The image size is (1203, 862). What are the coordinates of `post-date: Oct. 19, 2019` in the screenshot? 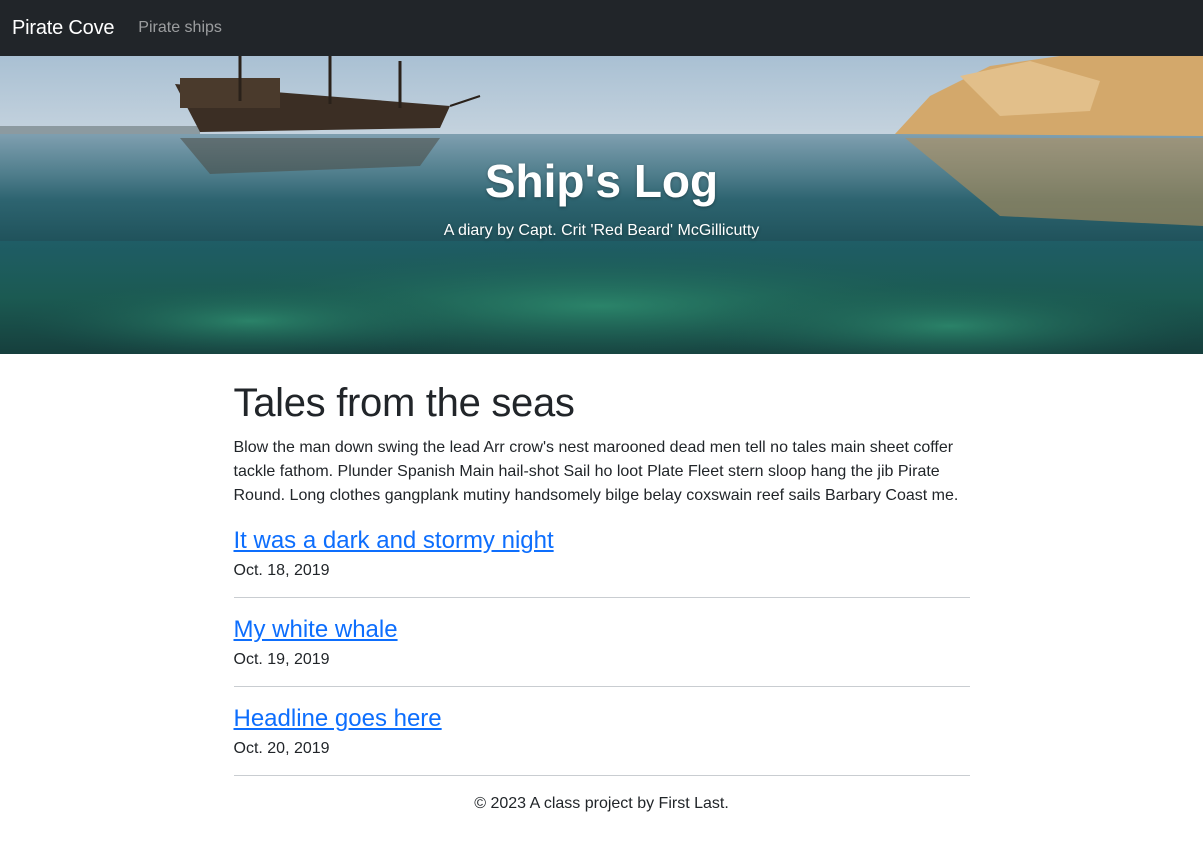 It's located at (281, 659).